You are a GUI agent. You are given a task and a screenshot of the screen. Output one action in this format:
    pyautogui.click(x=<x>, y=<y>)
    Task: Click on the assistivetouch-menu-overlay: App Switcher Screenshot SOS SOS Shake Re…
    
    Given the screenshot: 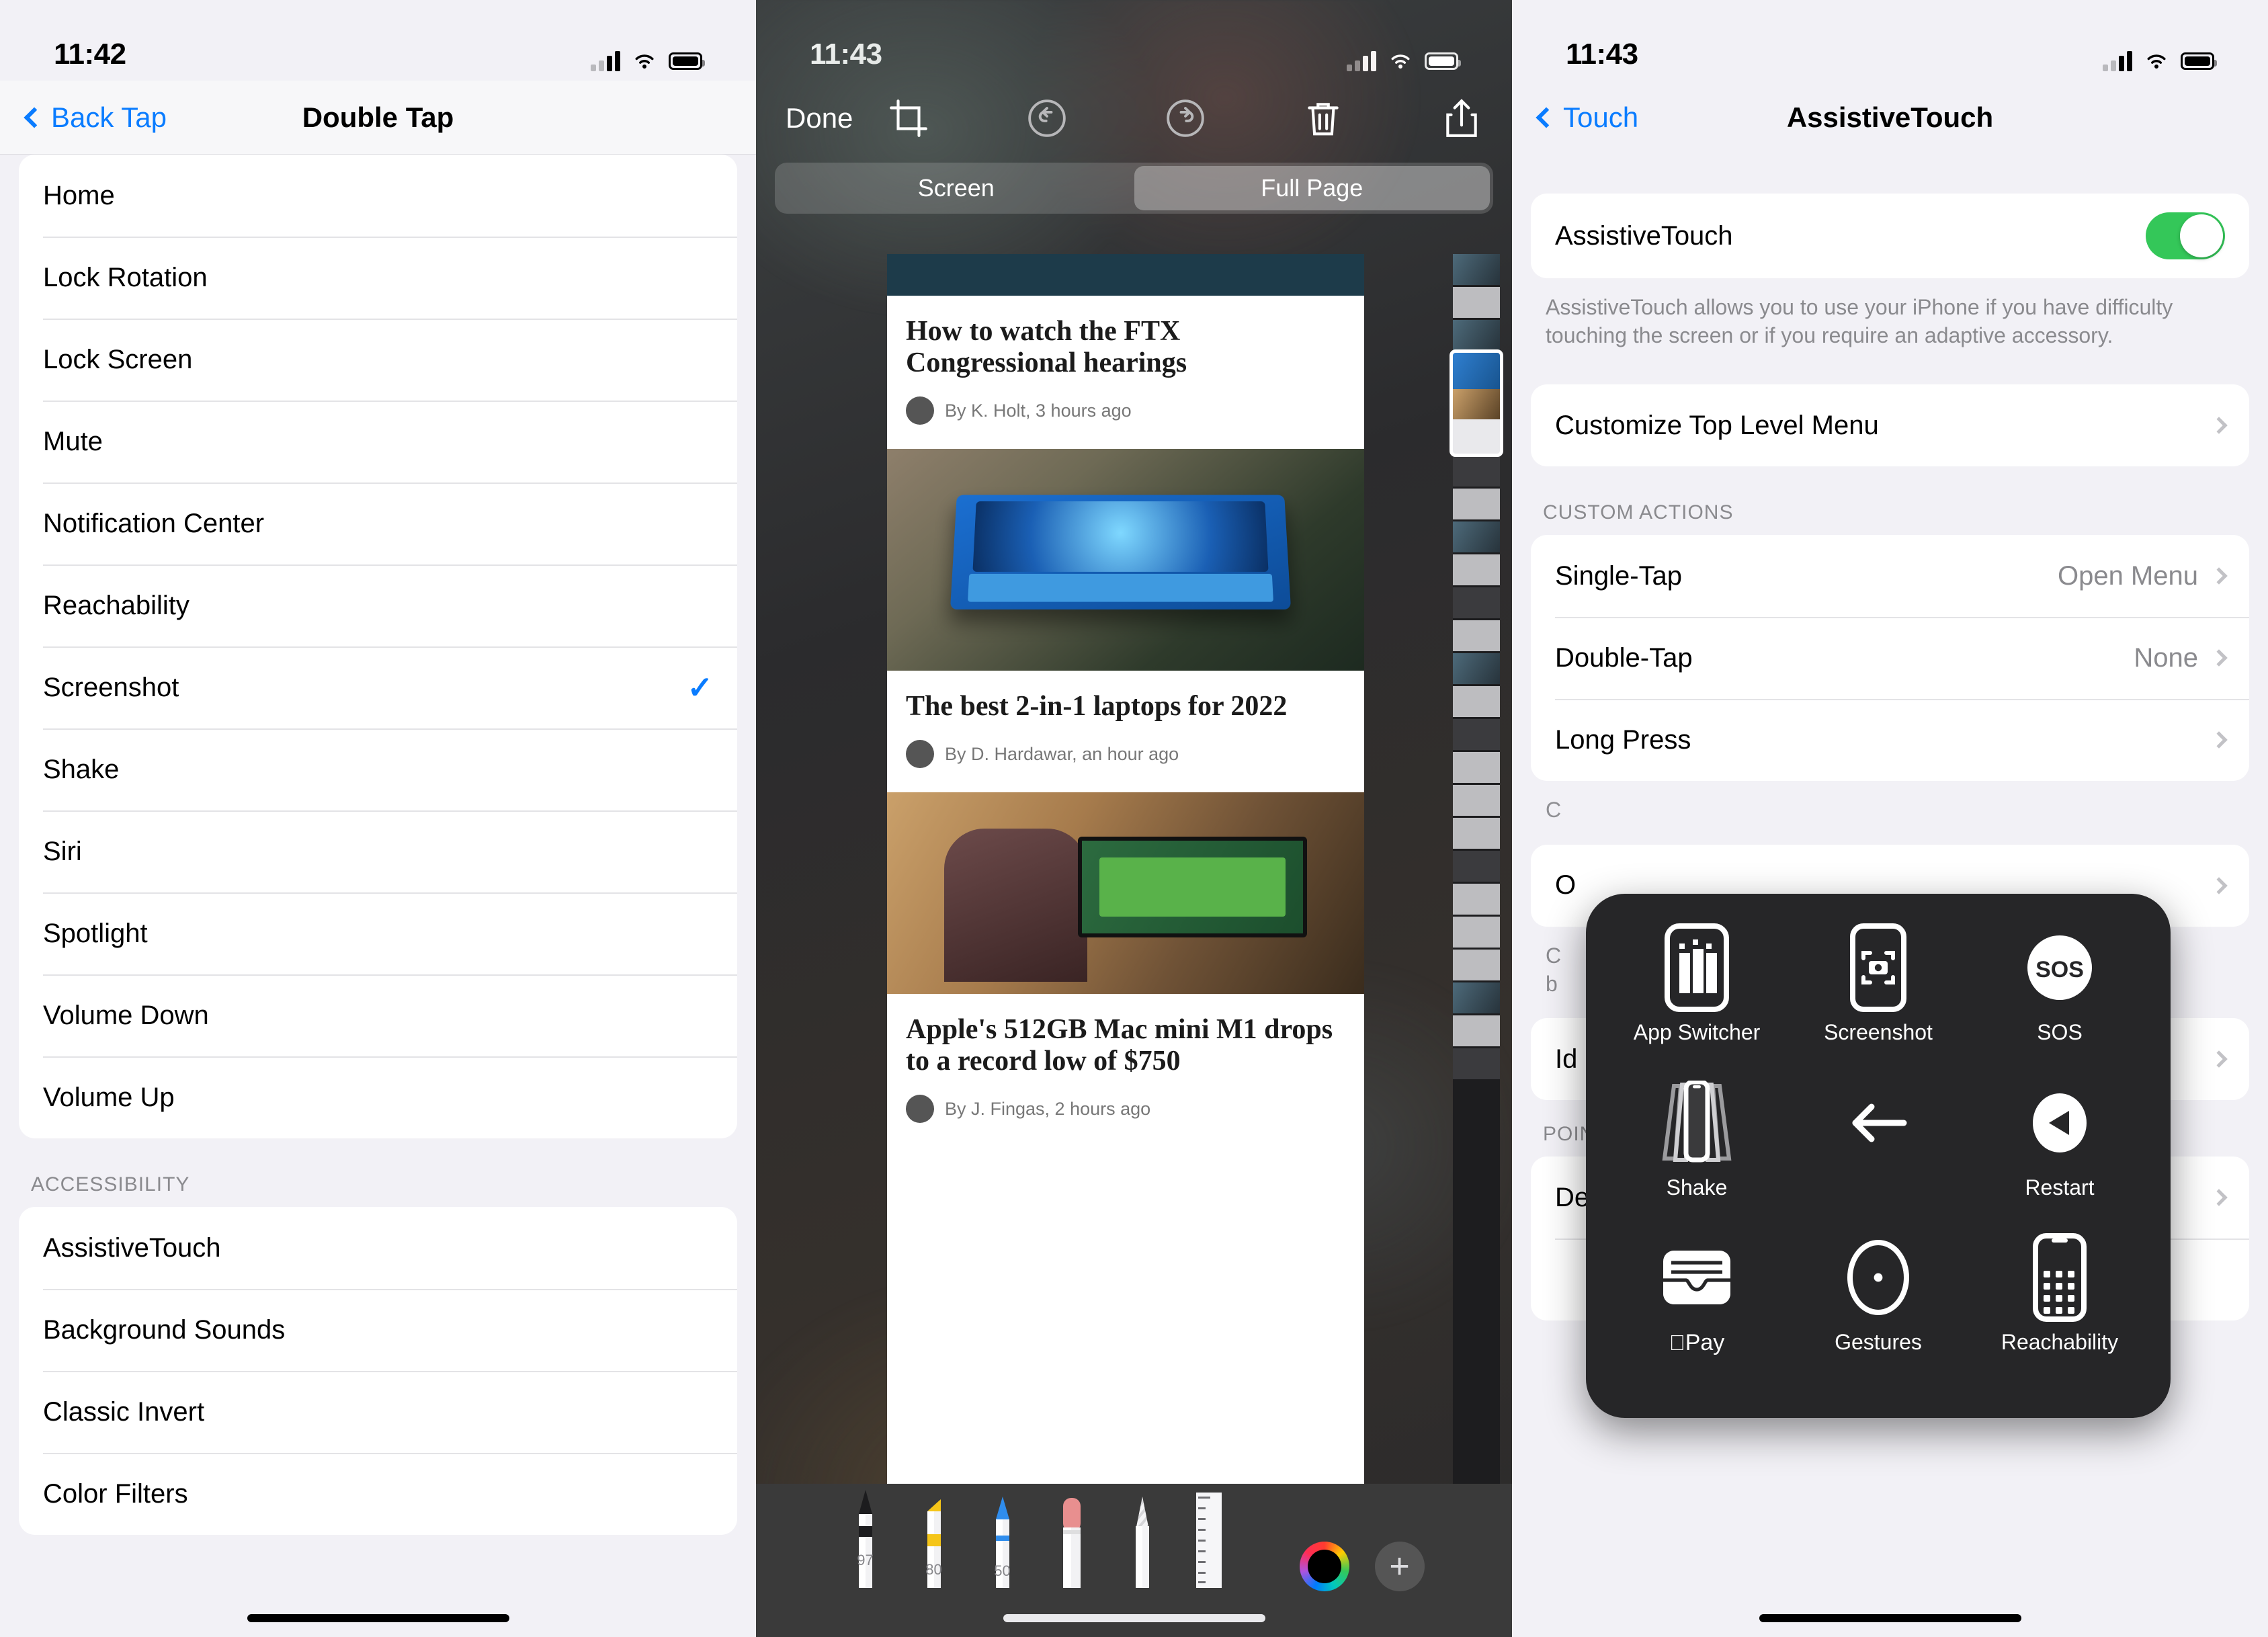 What is the action you would take?
    pyautogui.click(x=1879, y=1156)
    